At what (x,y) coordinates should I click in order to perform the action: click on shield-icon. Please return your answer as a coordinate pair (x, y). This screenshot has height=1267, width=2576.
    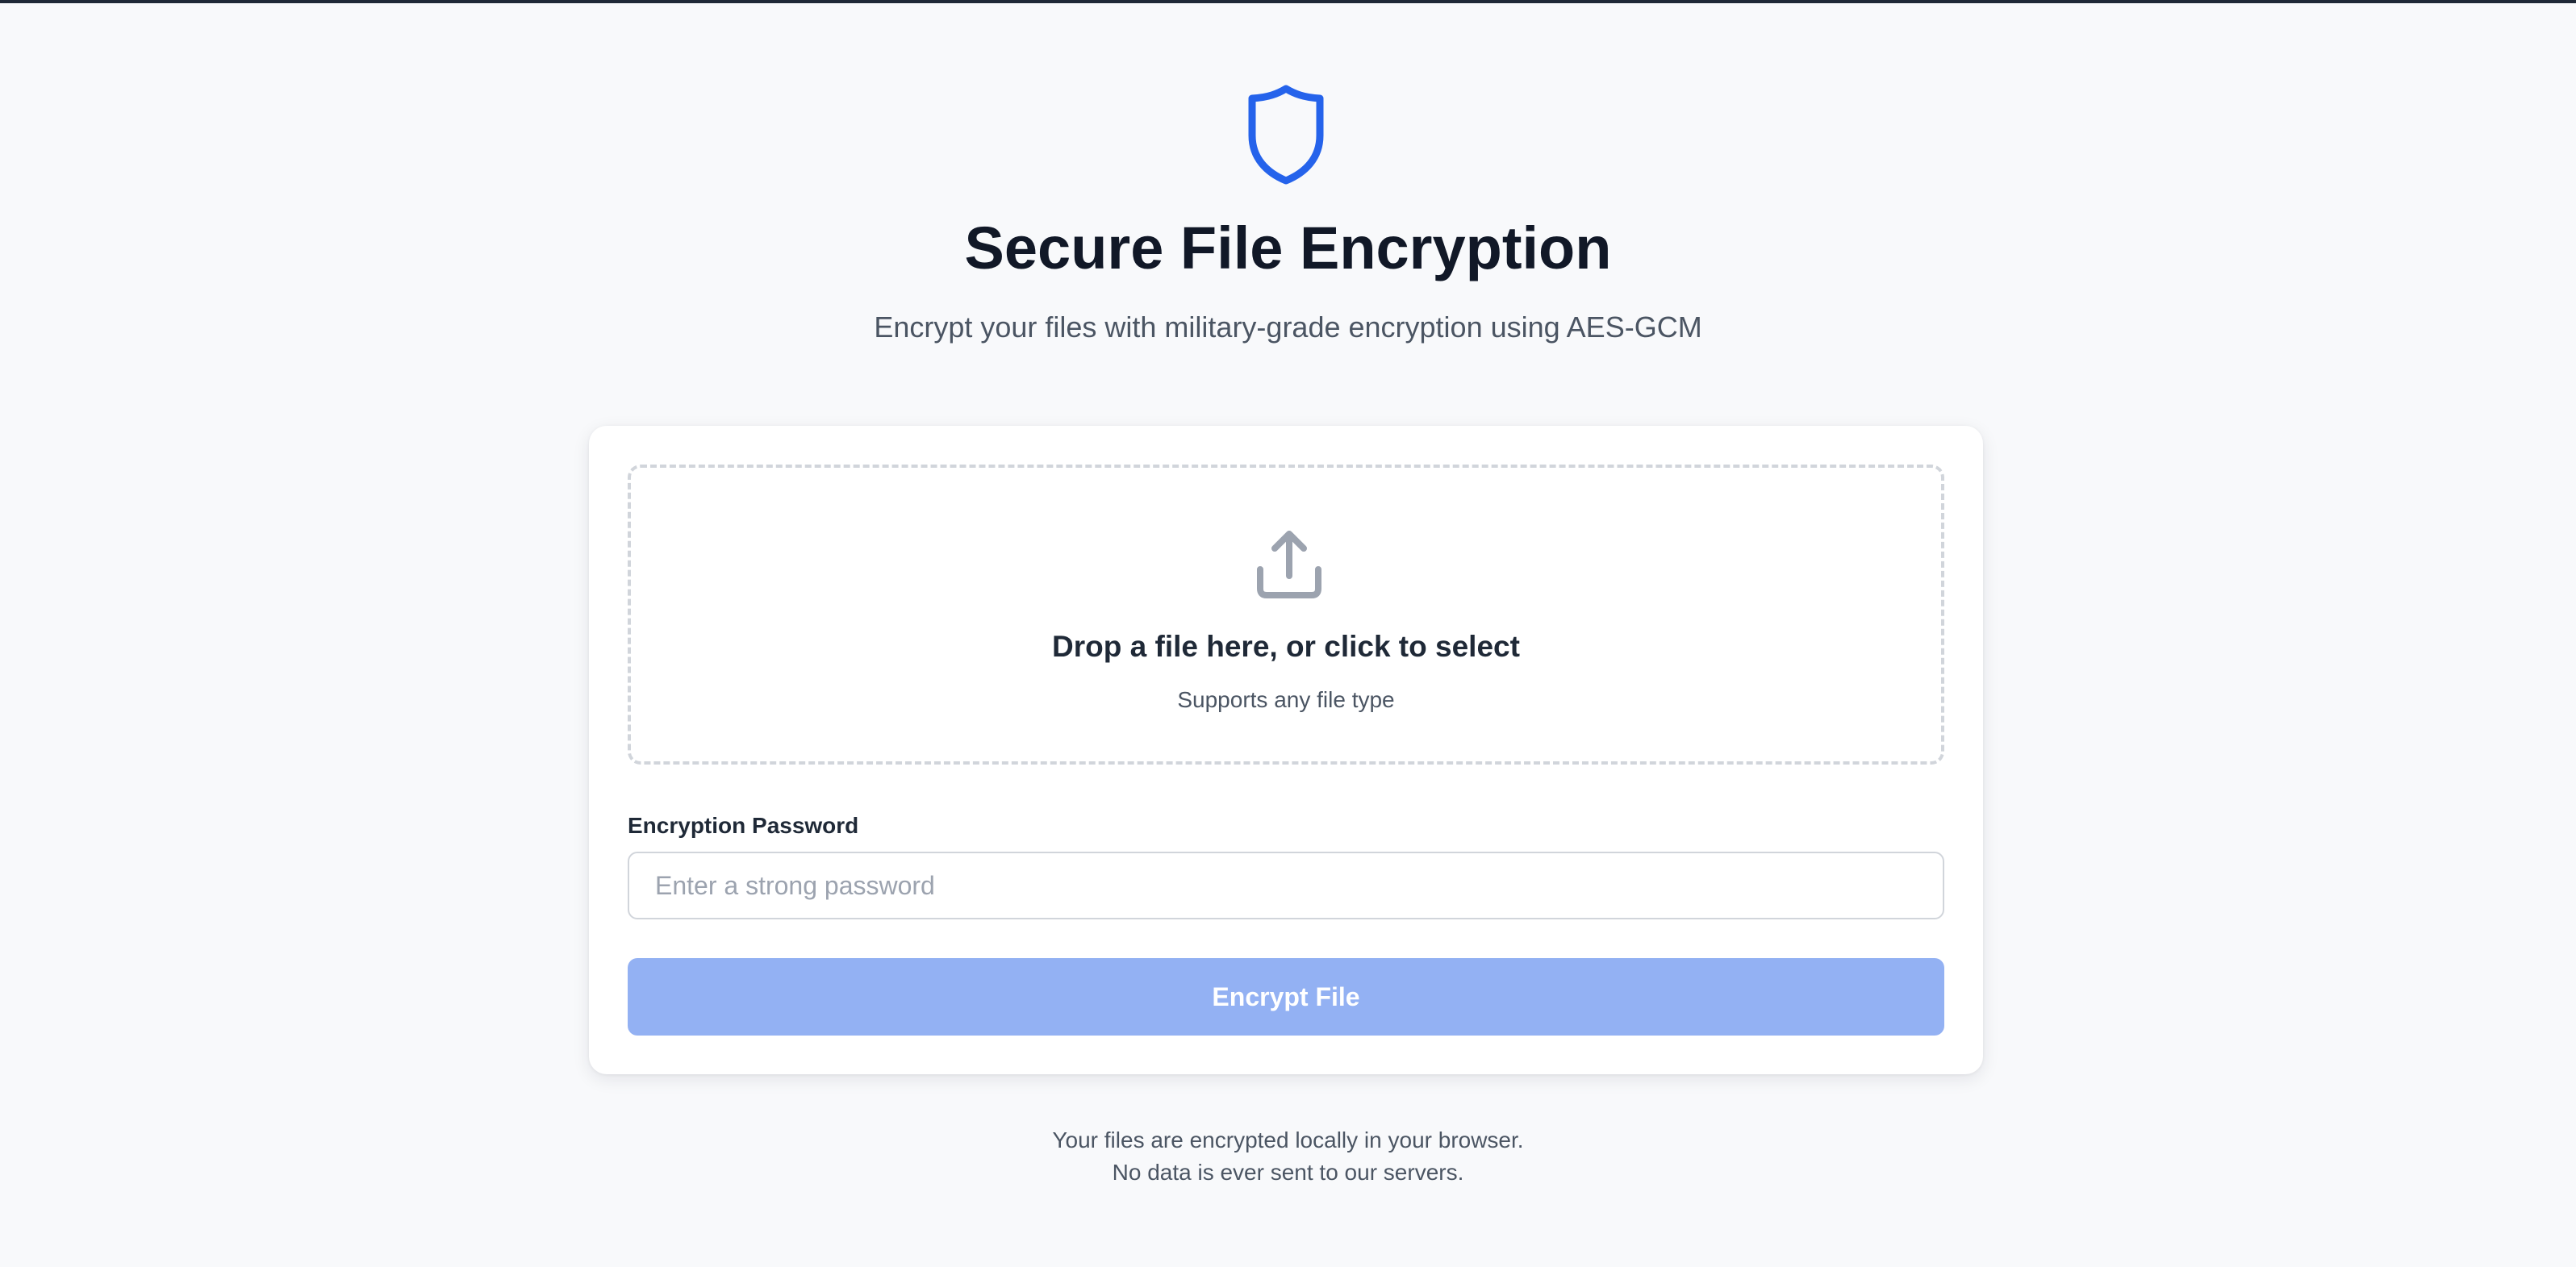
    Looking at the image, I should click on (1286, 135).